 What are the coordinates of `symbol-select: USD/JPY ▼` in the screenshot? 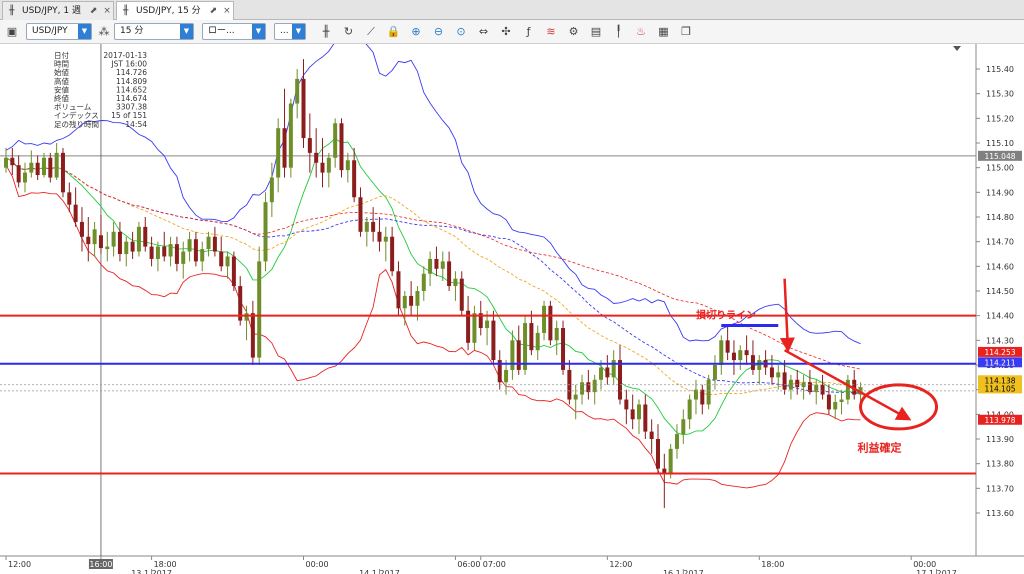 It's located at (59, 31).